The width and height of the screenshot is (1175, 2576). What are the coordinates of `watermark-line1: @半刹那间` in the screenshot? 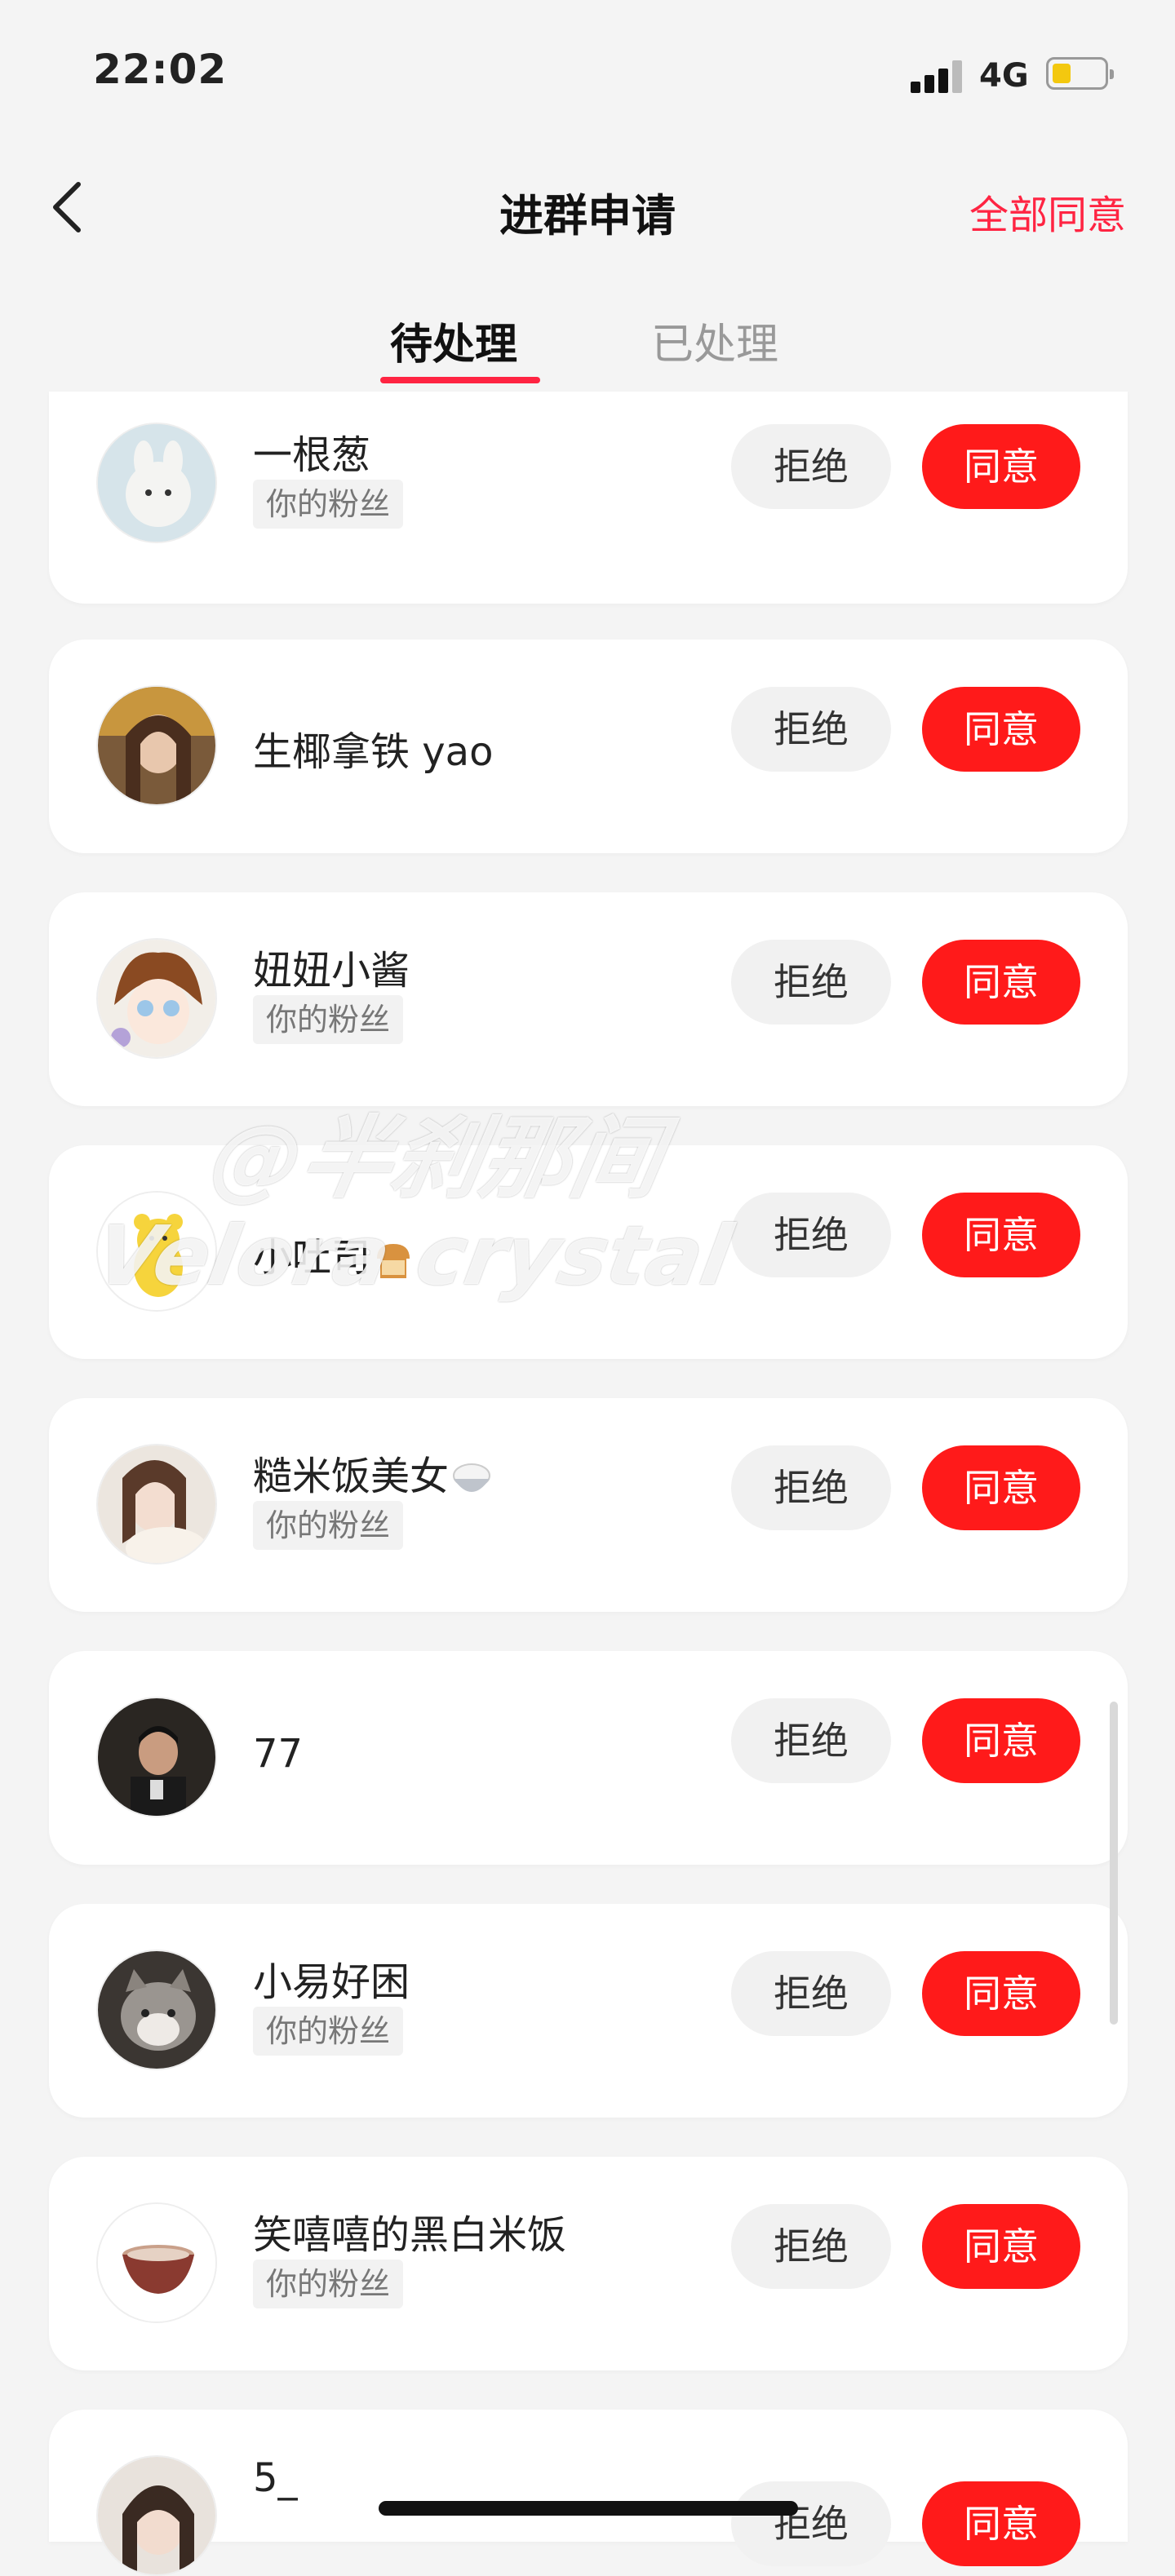 It's located at (437, 1158).